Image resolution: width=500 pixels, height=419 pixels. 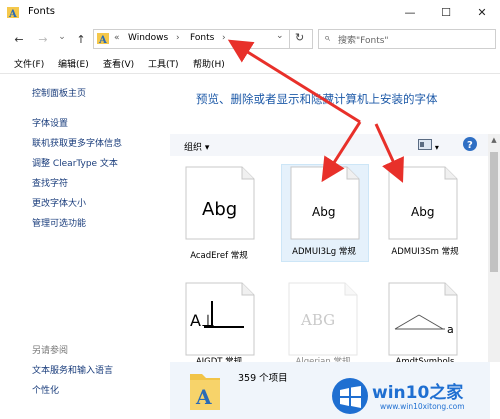 I want to click on watermark-brand: win10之家, so click(x=418, y=393).